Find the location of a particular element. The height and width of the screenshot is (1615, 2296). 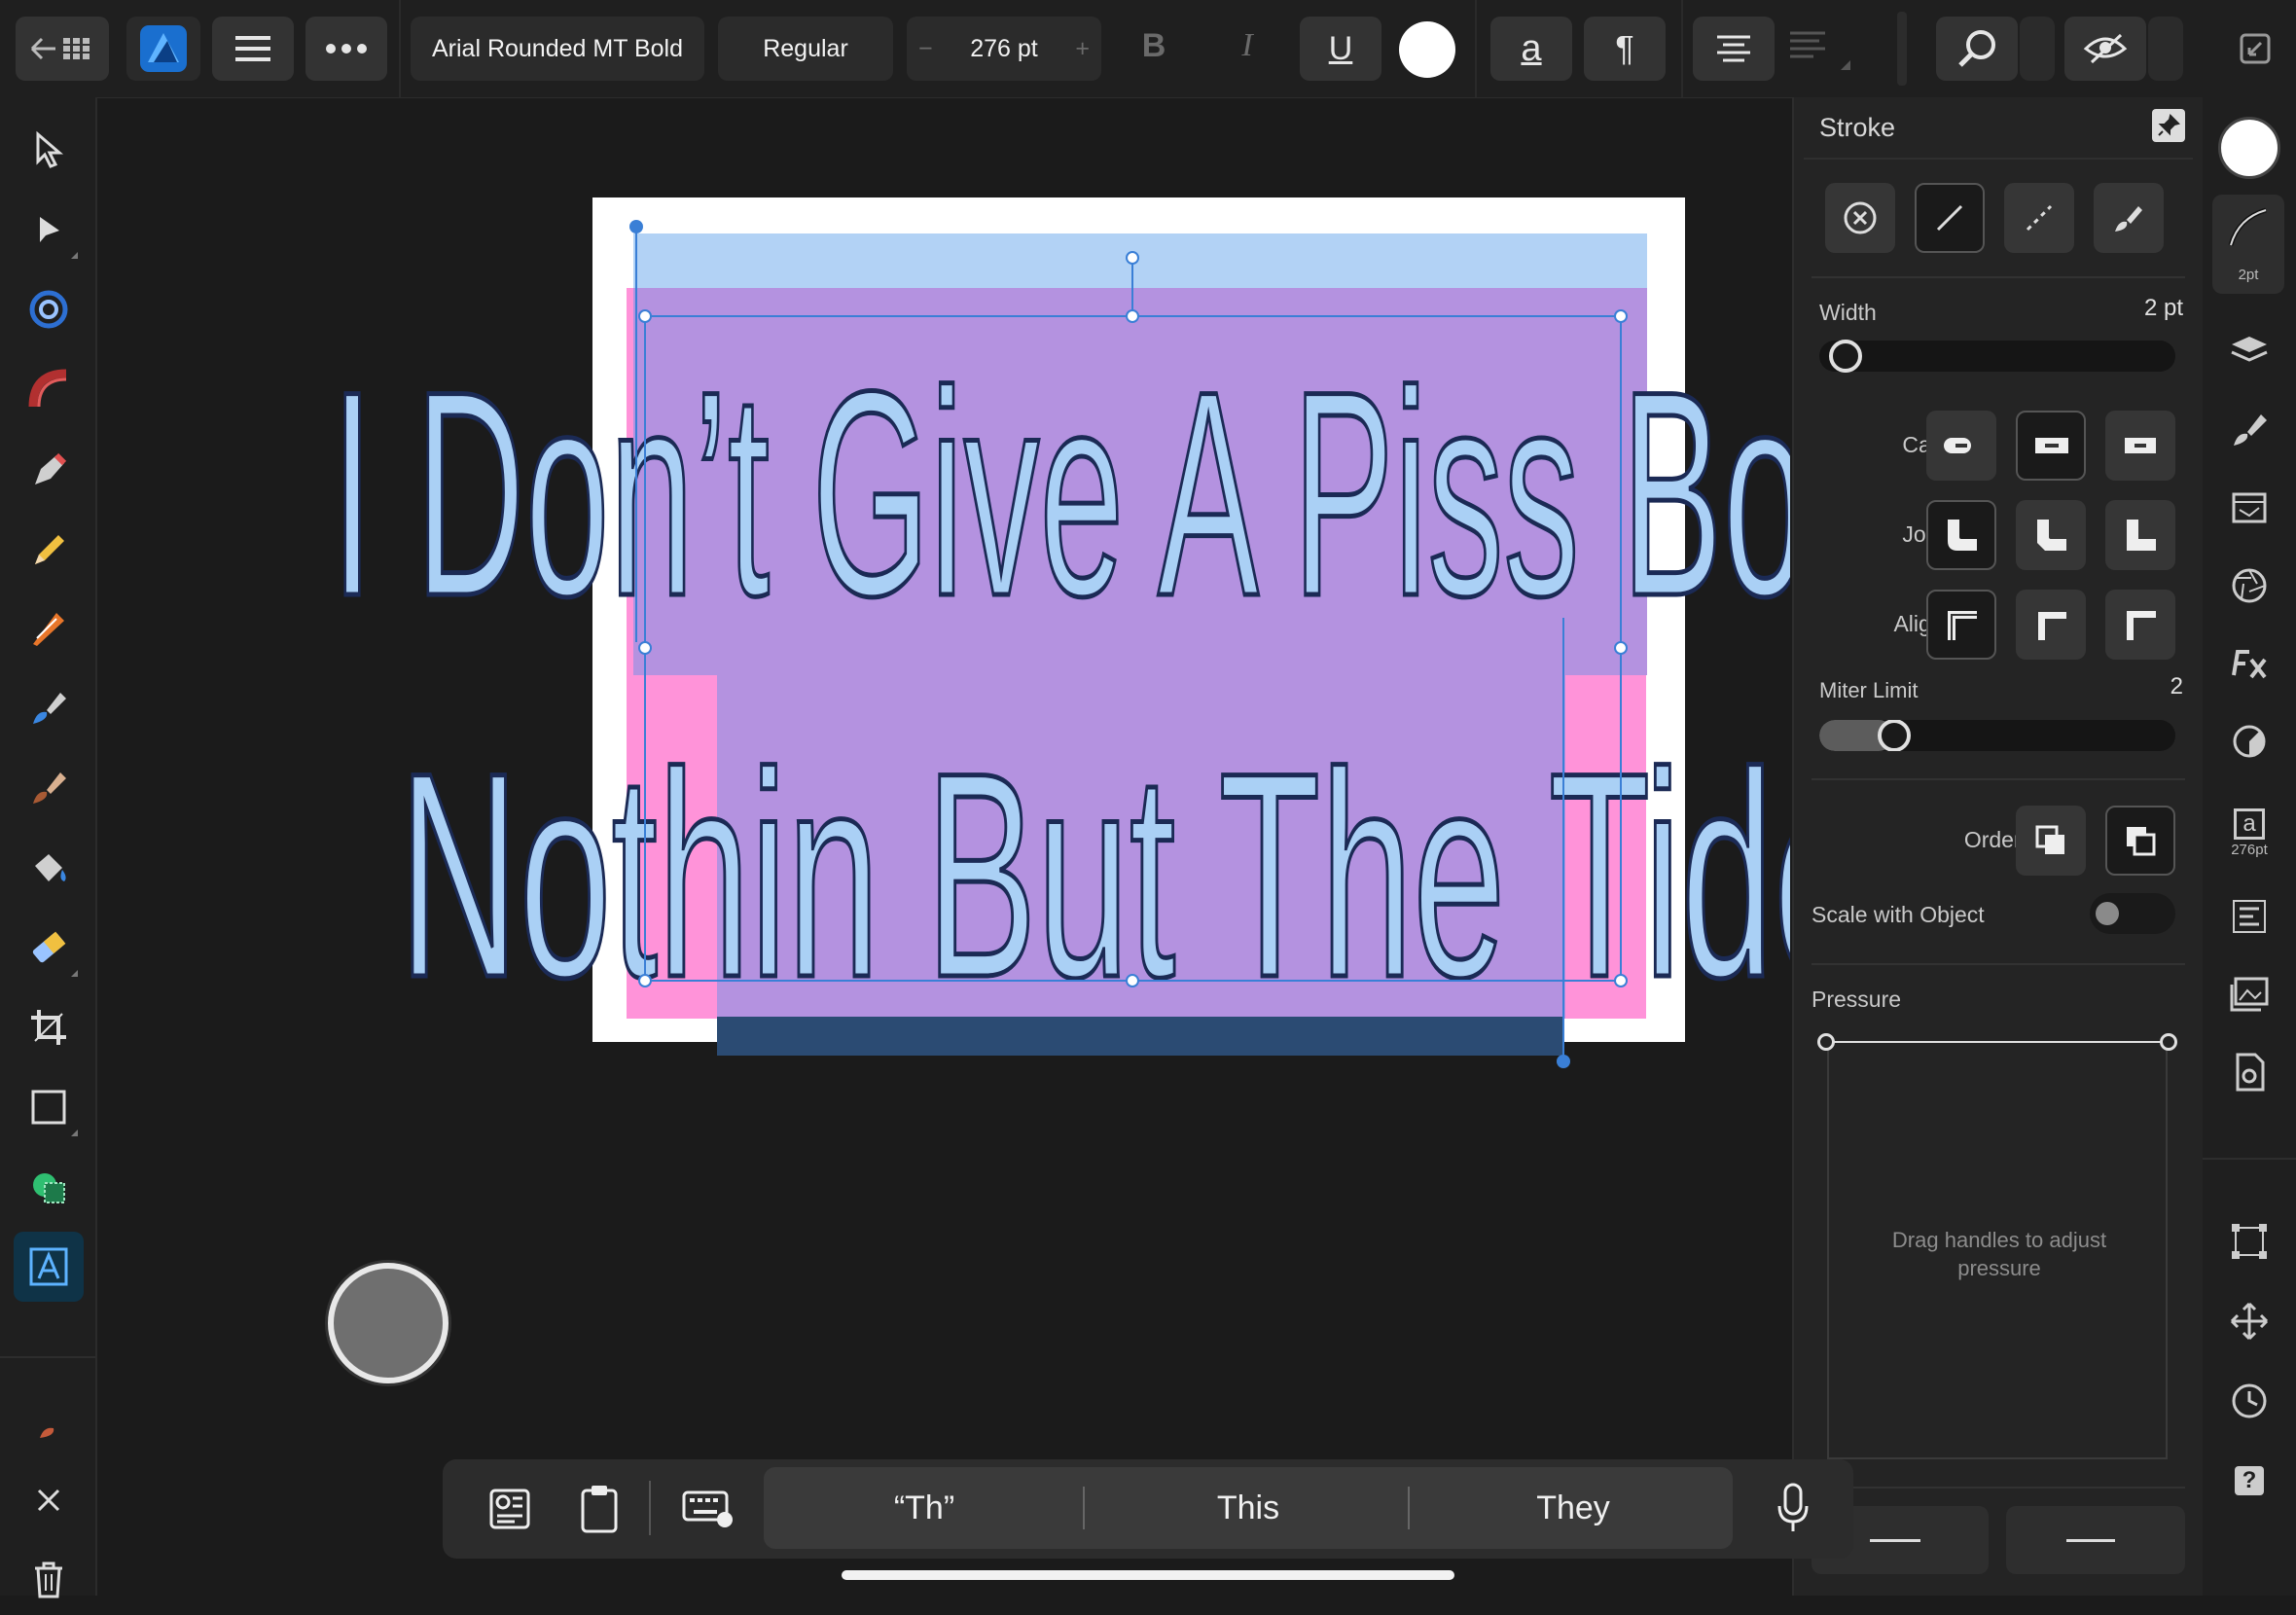

pen-tool is located at coordinates (49, 469).